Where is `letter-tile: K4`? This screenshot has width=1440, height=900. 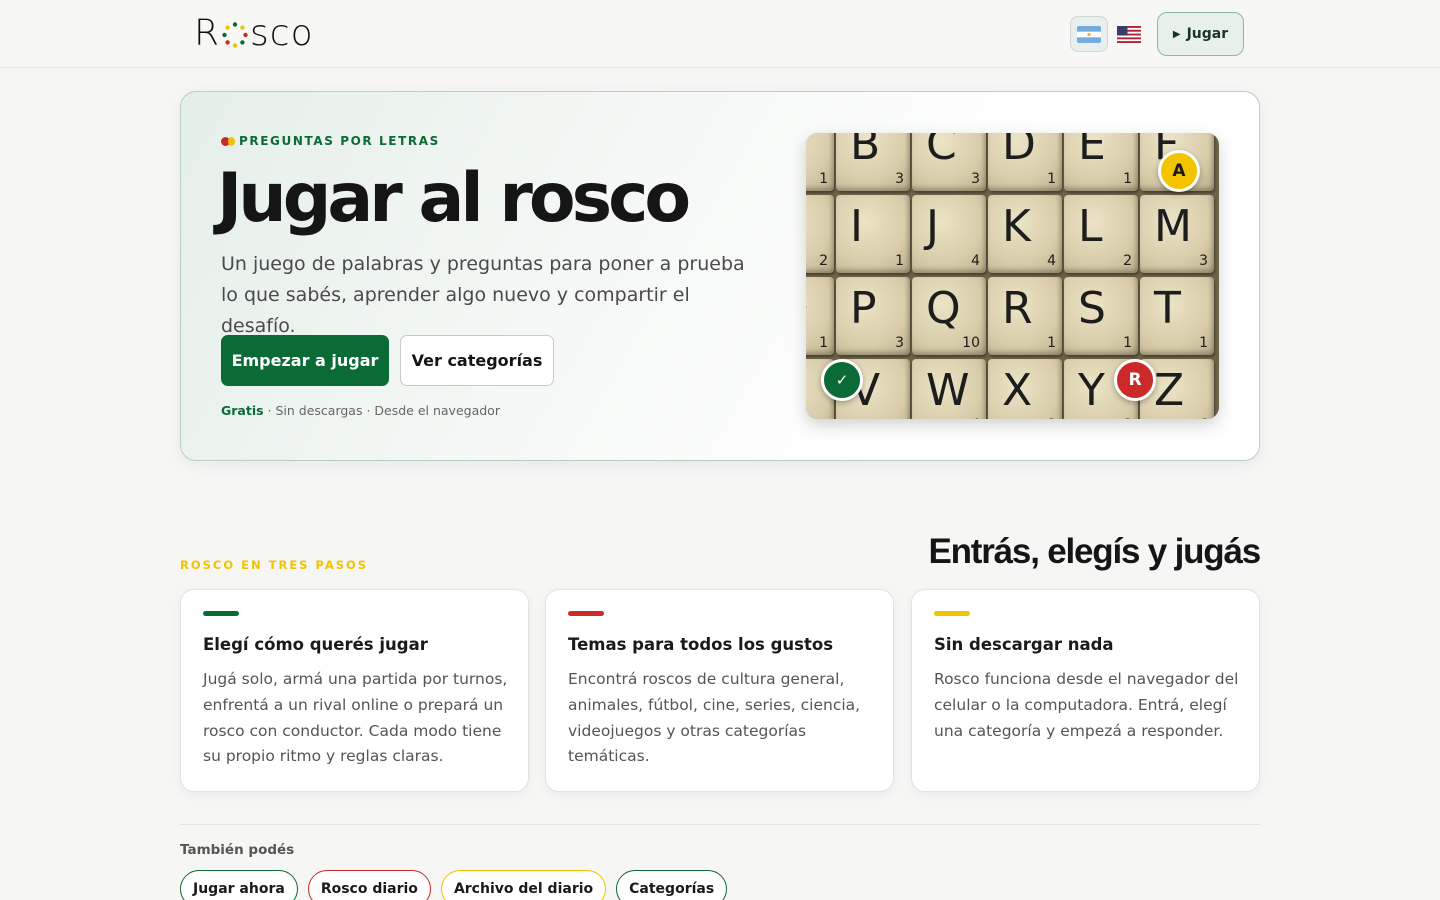
letter-tile: K4 is located at coordinates (1025, 234).